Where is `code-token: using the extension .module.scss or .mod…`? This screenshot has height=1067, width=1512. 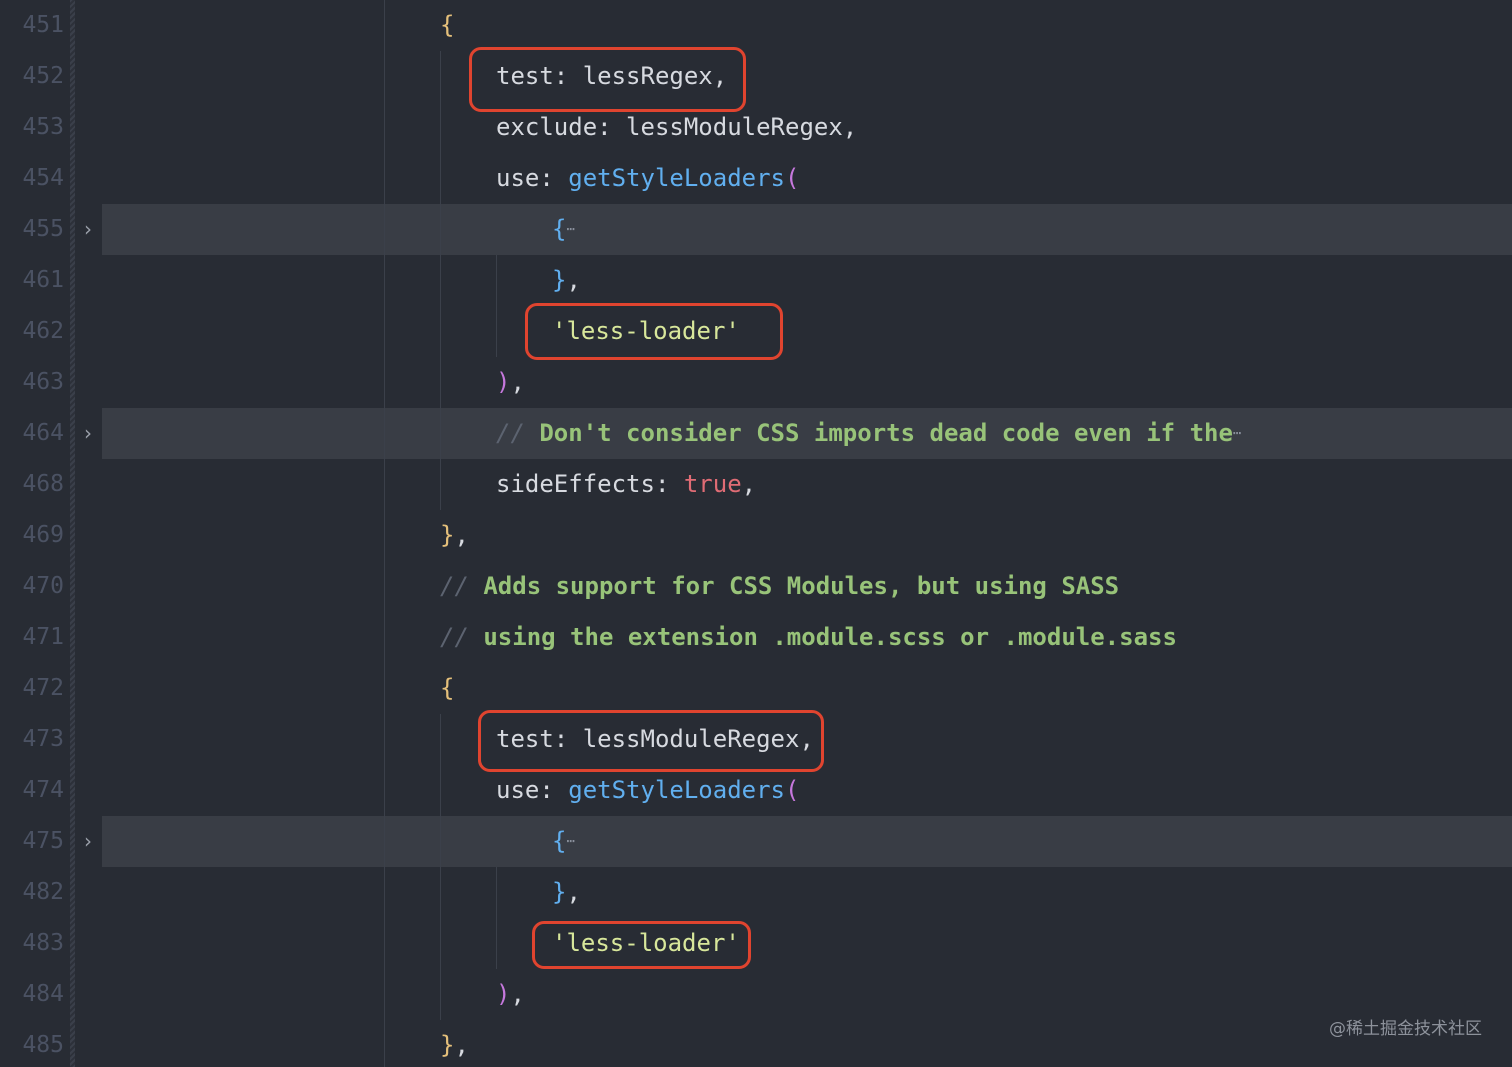
code-token: using the extension .module.scss or .mod… is located at coordinates (830, 637).